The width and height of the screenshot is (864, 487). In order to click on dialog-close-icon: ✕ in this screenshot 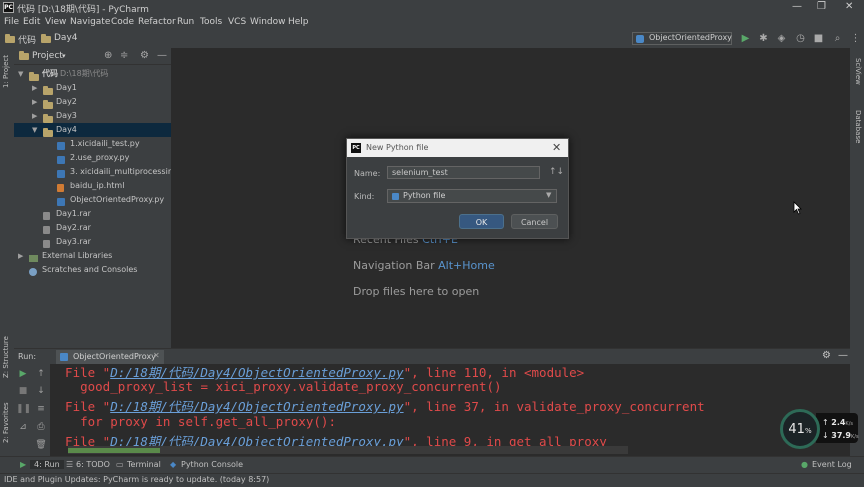, I will do `click(556, 147)`.